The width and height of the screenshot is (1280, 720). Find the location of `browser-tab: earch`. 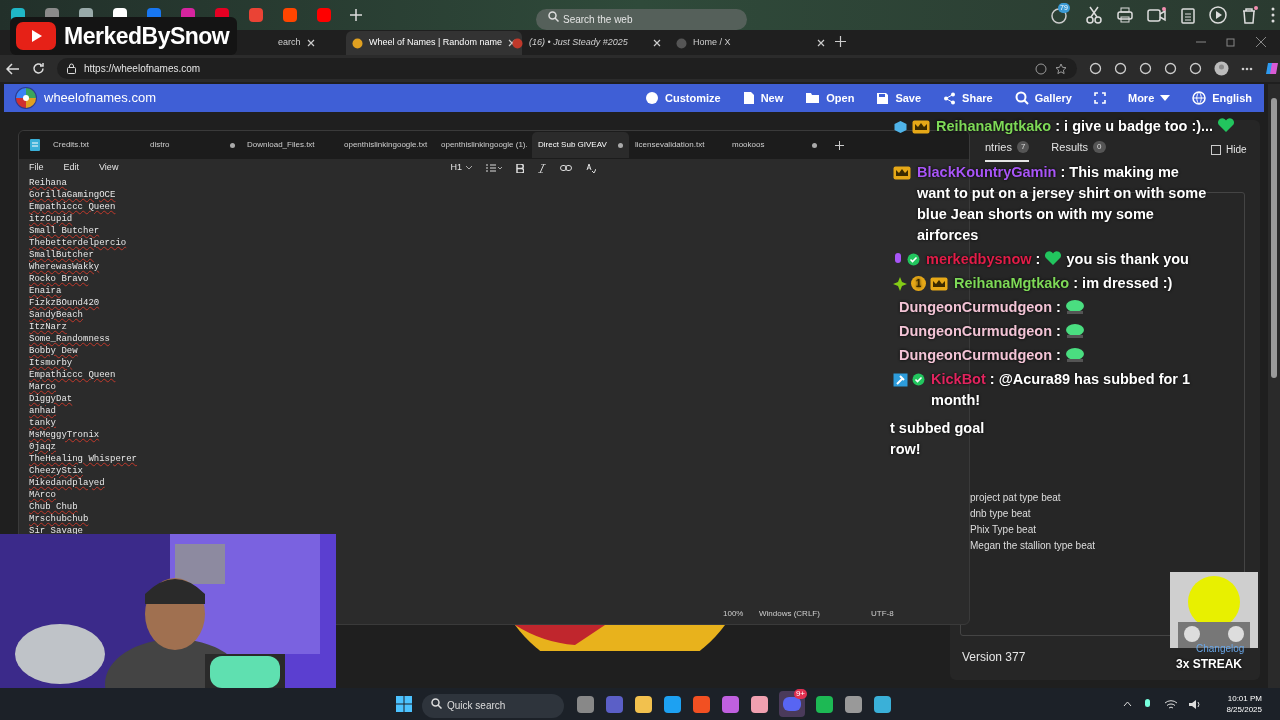

browser-tab: earch is located at coordinates (296, 43).